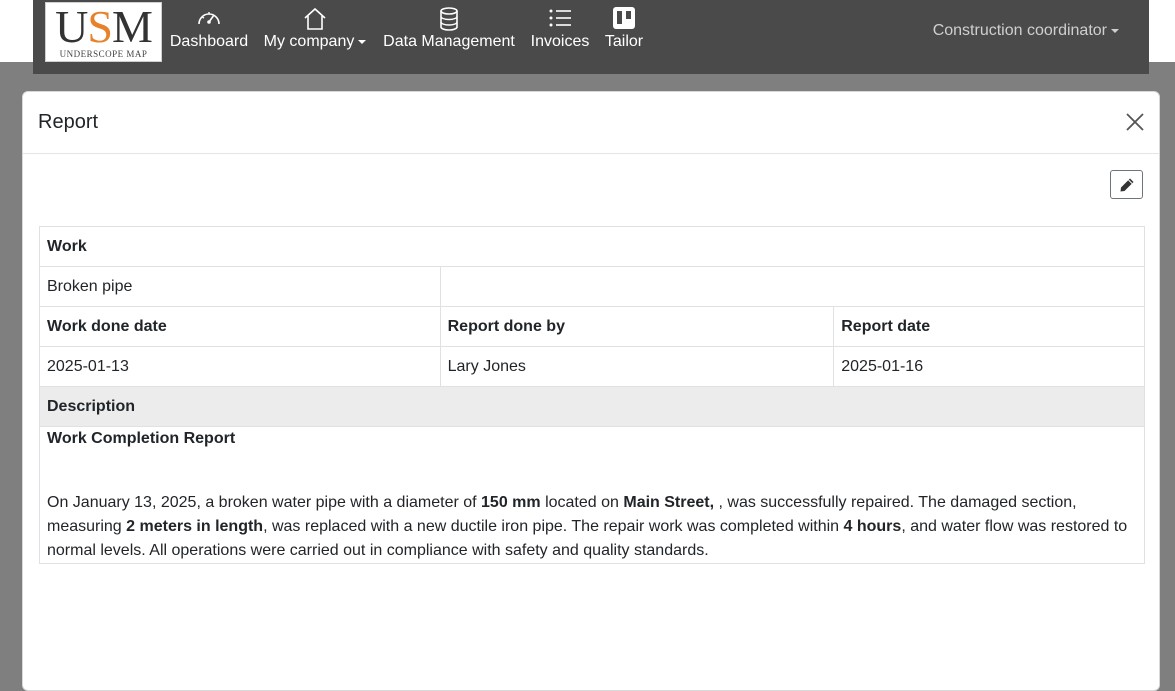 Image resolution: width=1175 pixels, height=691 pixels. Describe the element at coordinates (1019, 30) in the screenshot. I see `role-label: Construction coordinator` at that location.